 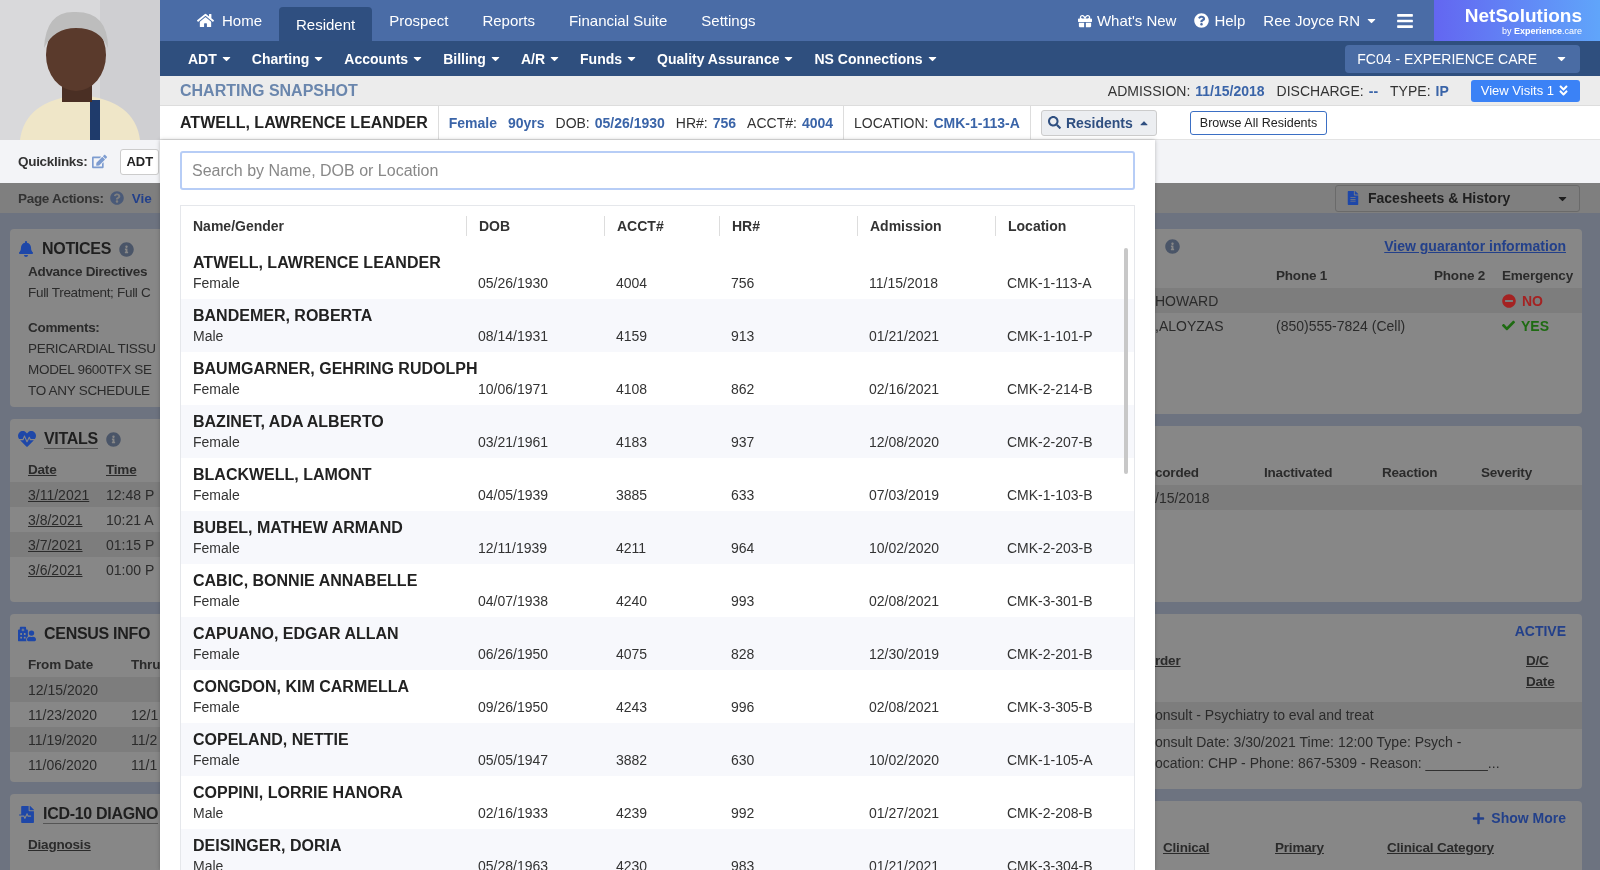 I want to click on comment-line: PERICARDIAL TISSU, so click(x=92, y=349).